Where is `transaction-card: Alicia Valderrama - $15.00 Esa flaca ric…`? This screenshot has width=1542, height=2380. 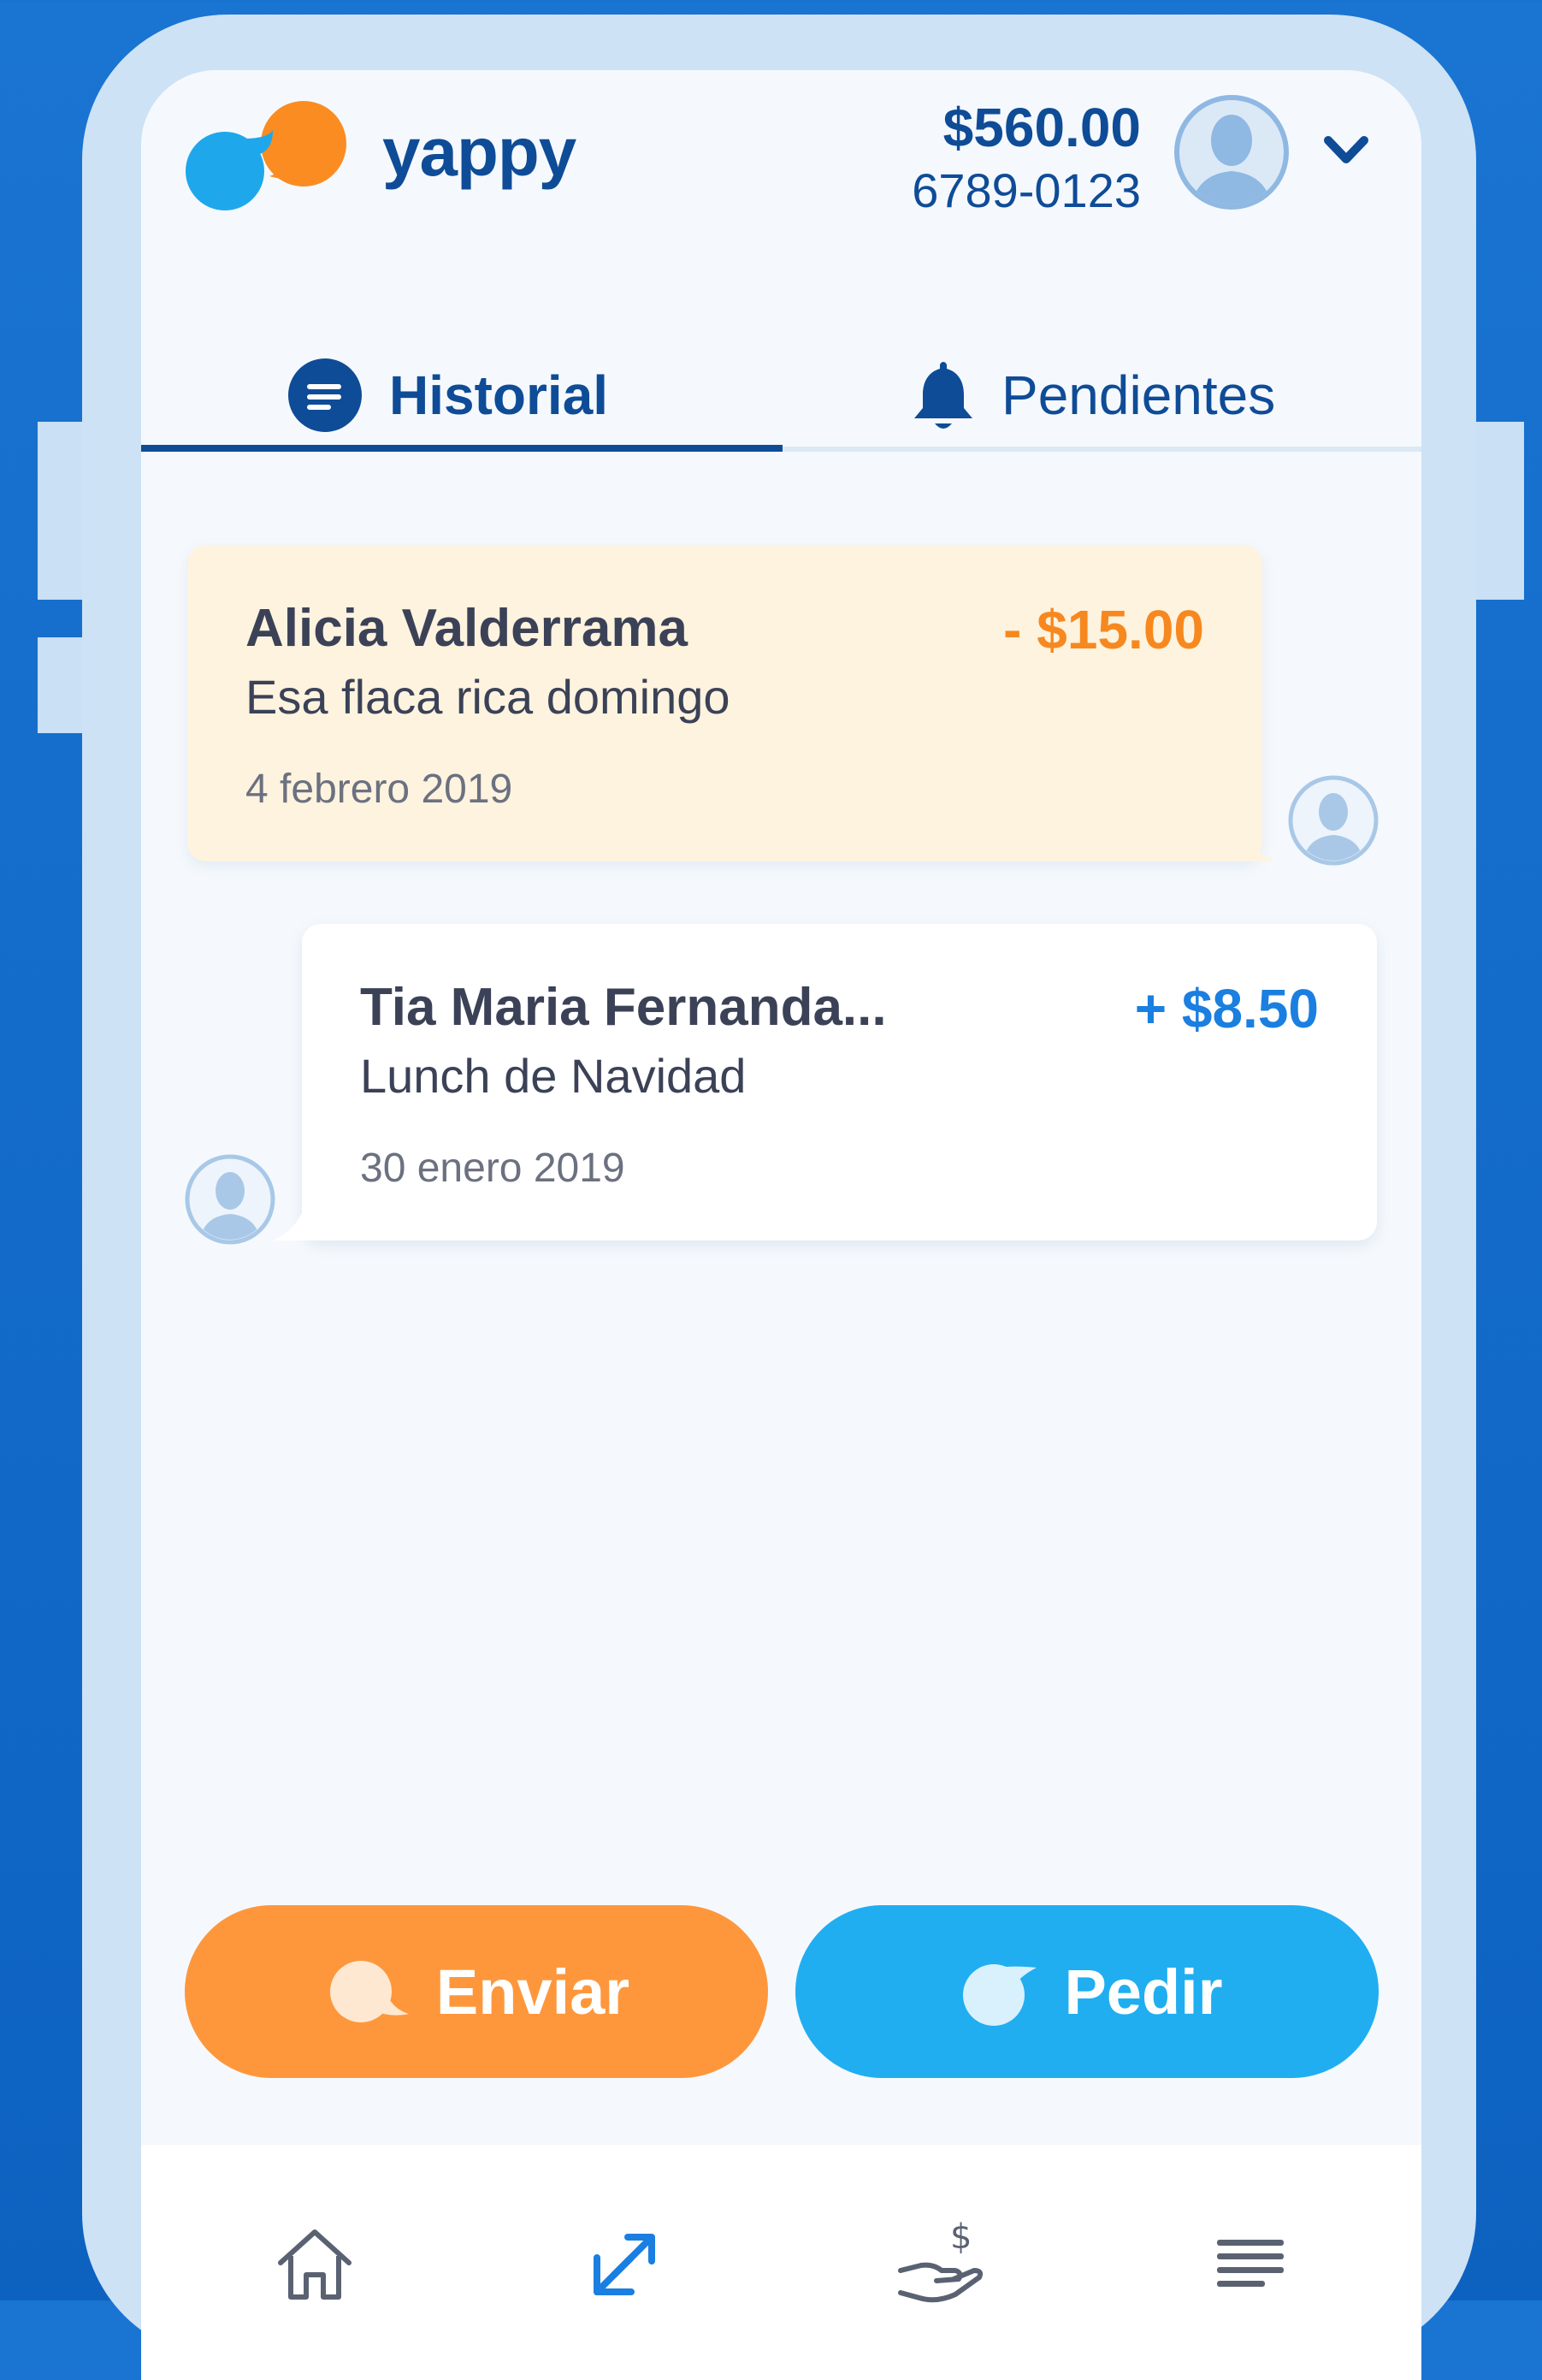 transaction-card: Alicia Valderrama - $15.00 Esa flaca ric… is located at coordinates (724, 703).